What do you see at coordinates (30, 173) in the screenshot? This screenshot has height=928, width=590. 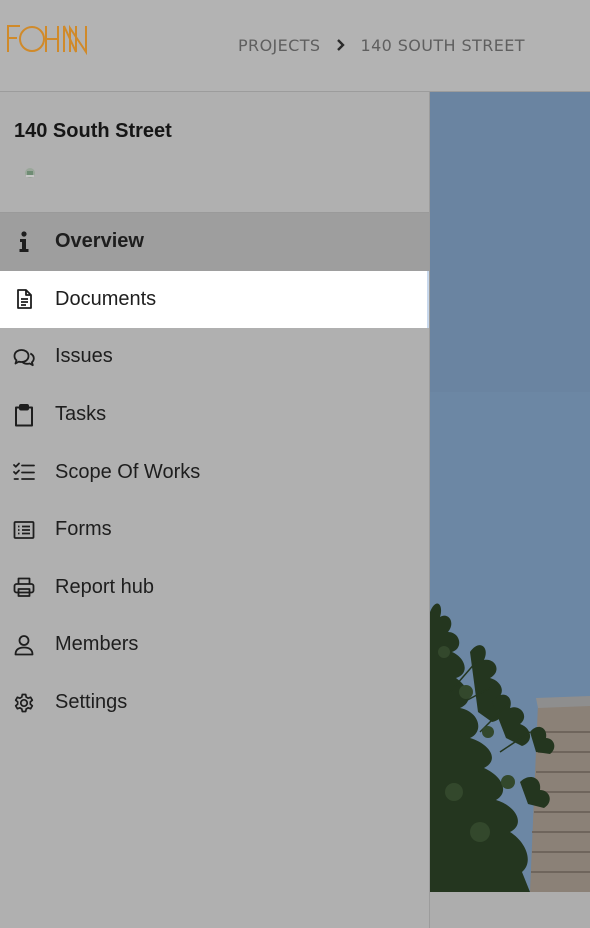 I see `project-avatar` at bounding box center [30, 173].